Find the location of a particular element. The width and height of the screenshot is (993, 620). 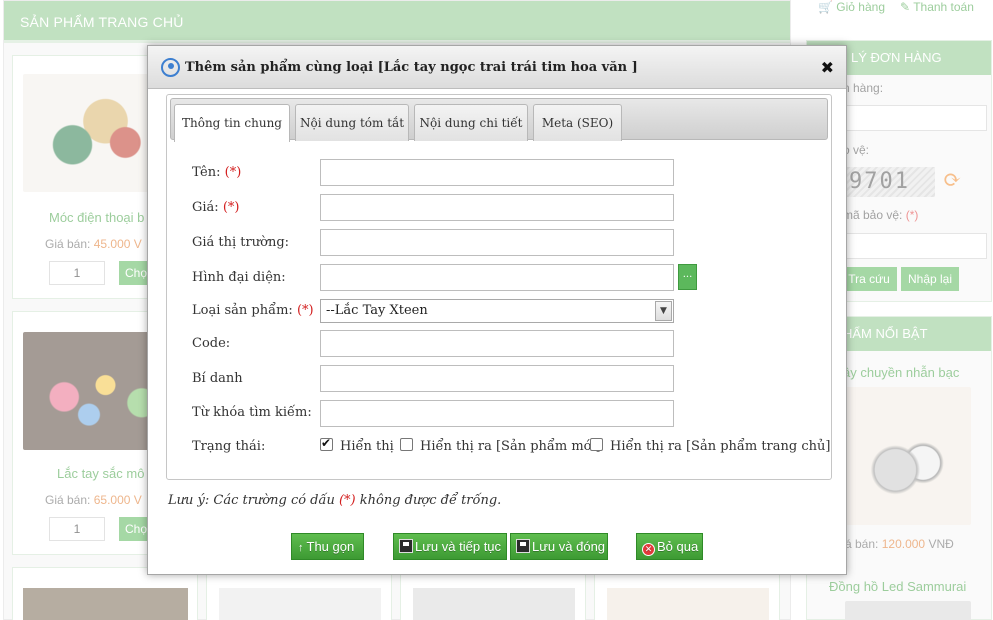

status-homepage-checkbox is located at coordinates (596, 444).